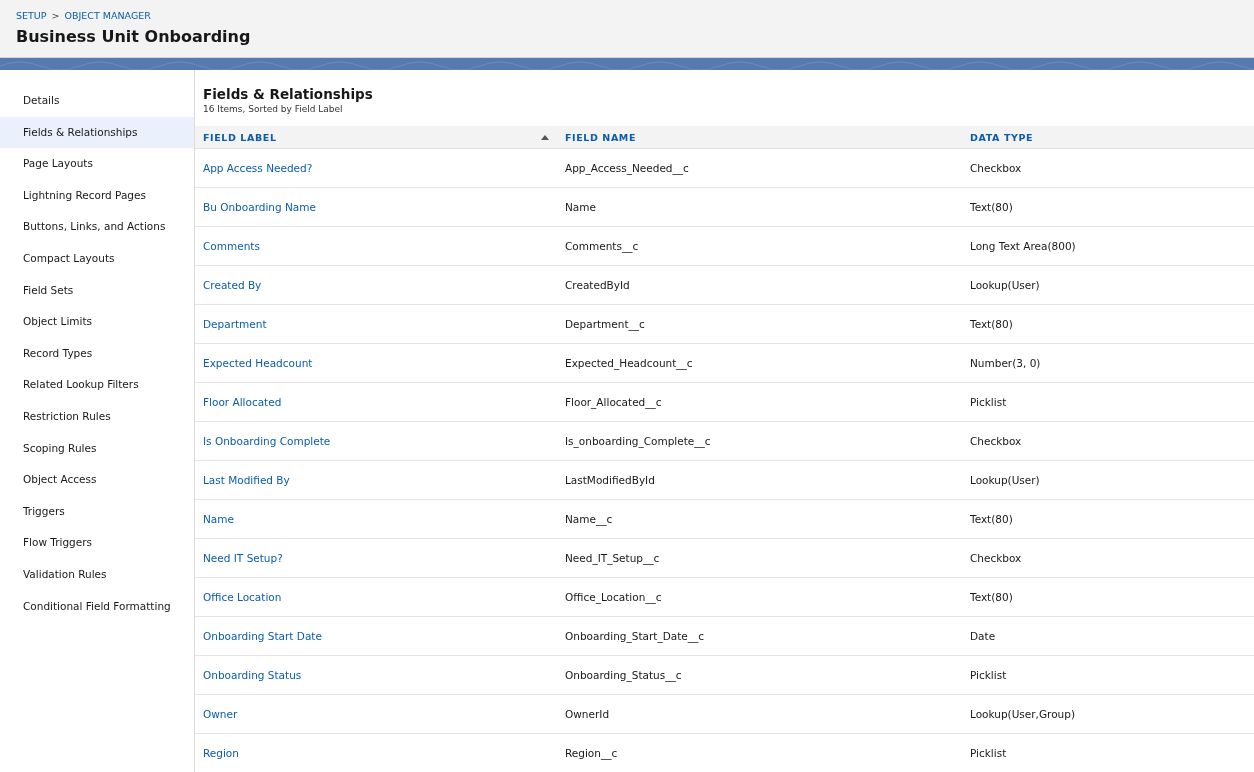  What do you see at coordinates (273, 109) in the screenshot?
I see `item-count: 16 Items, Sorted by Field Label` at bounding box center [273, 109].